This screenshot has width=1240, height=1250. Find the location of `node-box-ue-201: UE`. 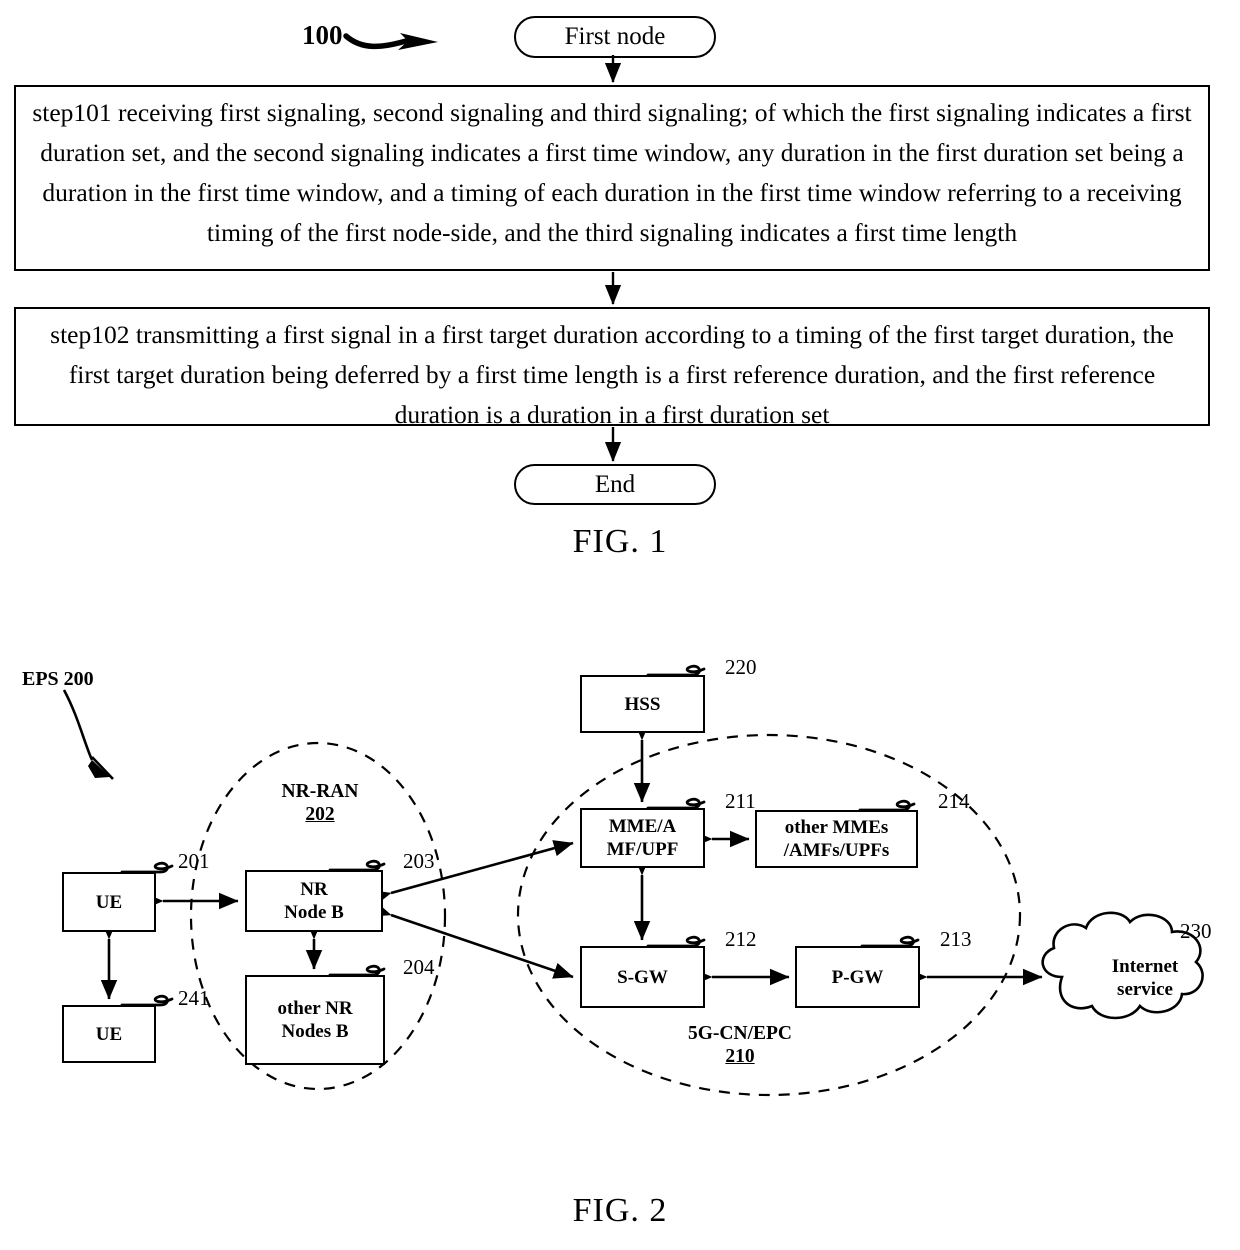

node-box-ue-201: UE is located at coordinates (109, 902).